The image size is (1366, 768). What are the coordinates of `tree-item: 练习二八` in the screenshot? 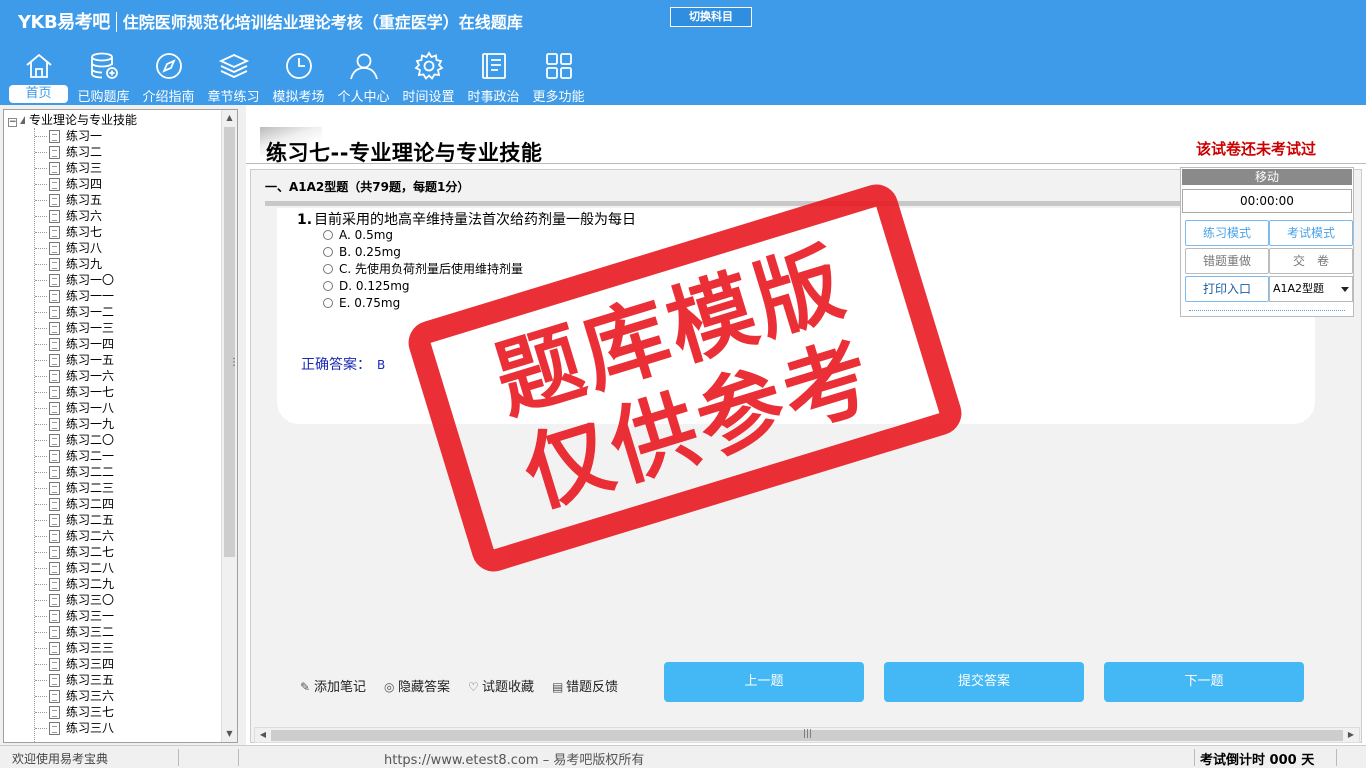 It's located at (112, 568).